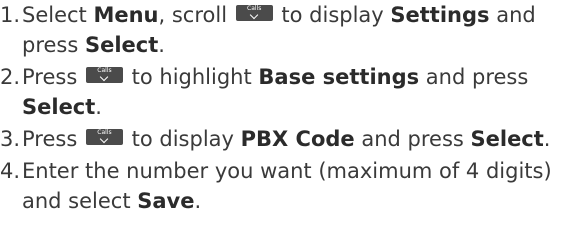 This screenshot has height=245, width=566. Describe the element at coordinates (126, 15) in the screenshot. I see `ui-keyword: Menu` at that location.